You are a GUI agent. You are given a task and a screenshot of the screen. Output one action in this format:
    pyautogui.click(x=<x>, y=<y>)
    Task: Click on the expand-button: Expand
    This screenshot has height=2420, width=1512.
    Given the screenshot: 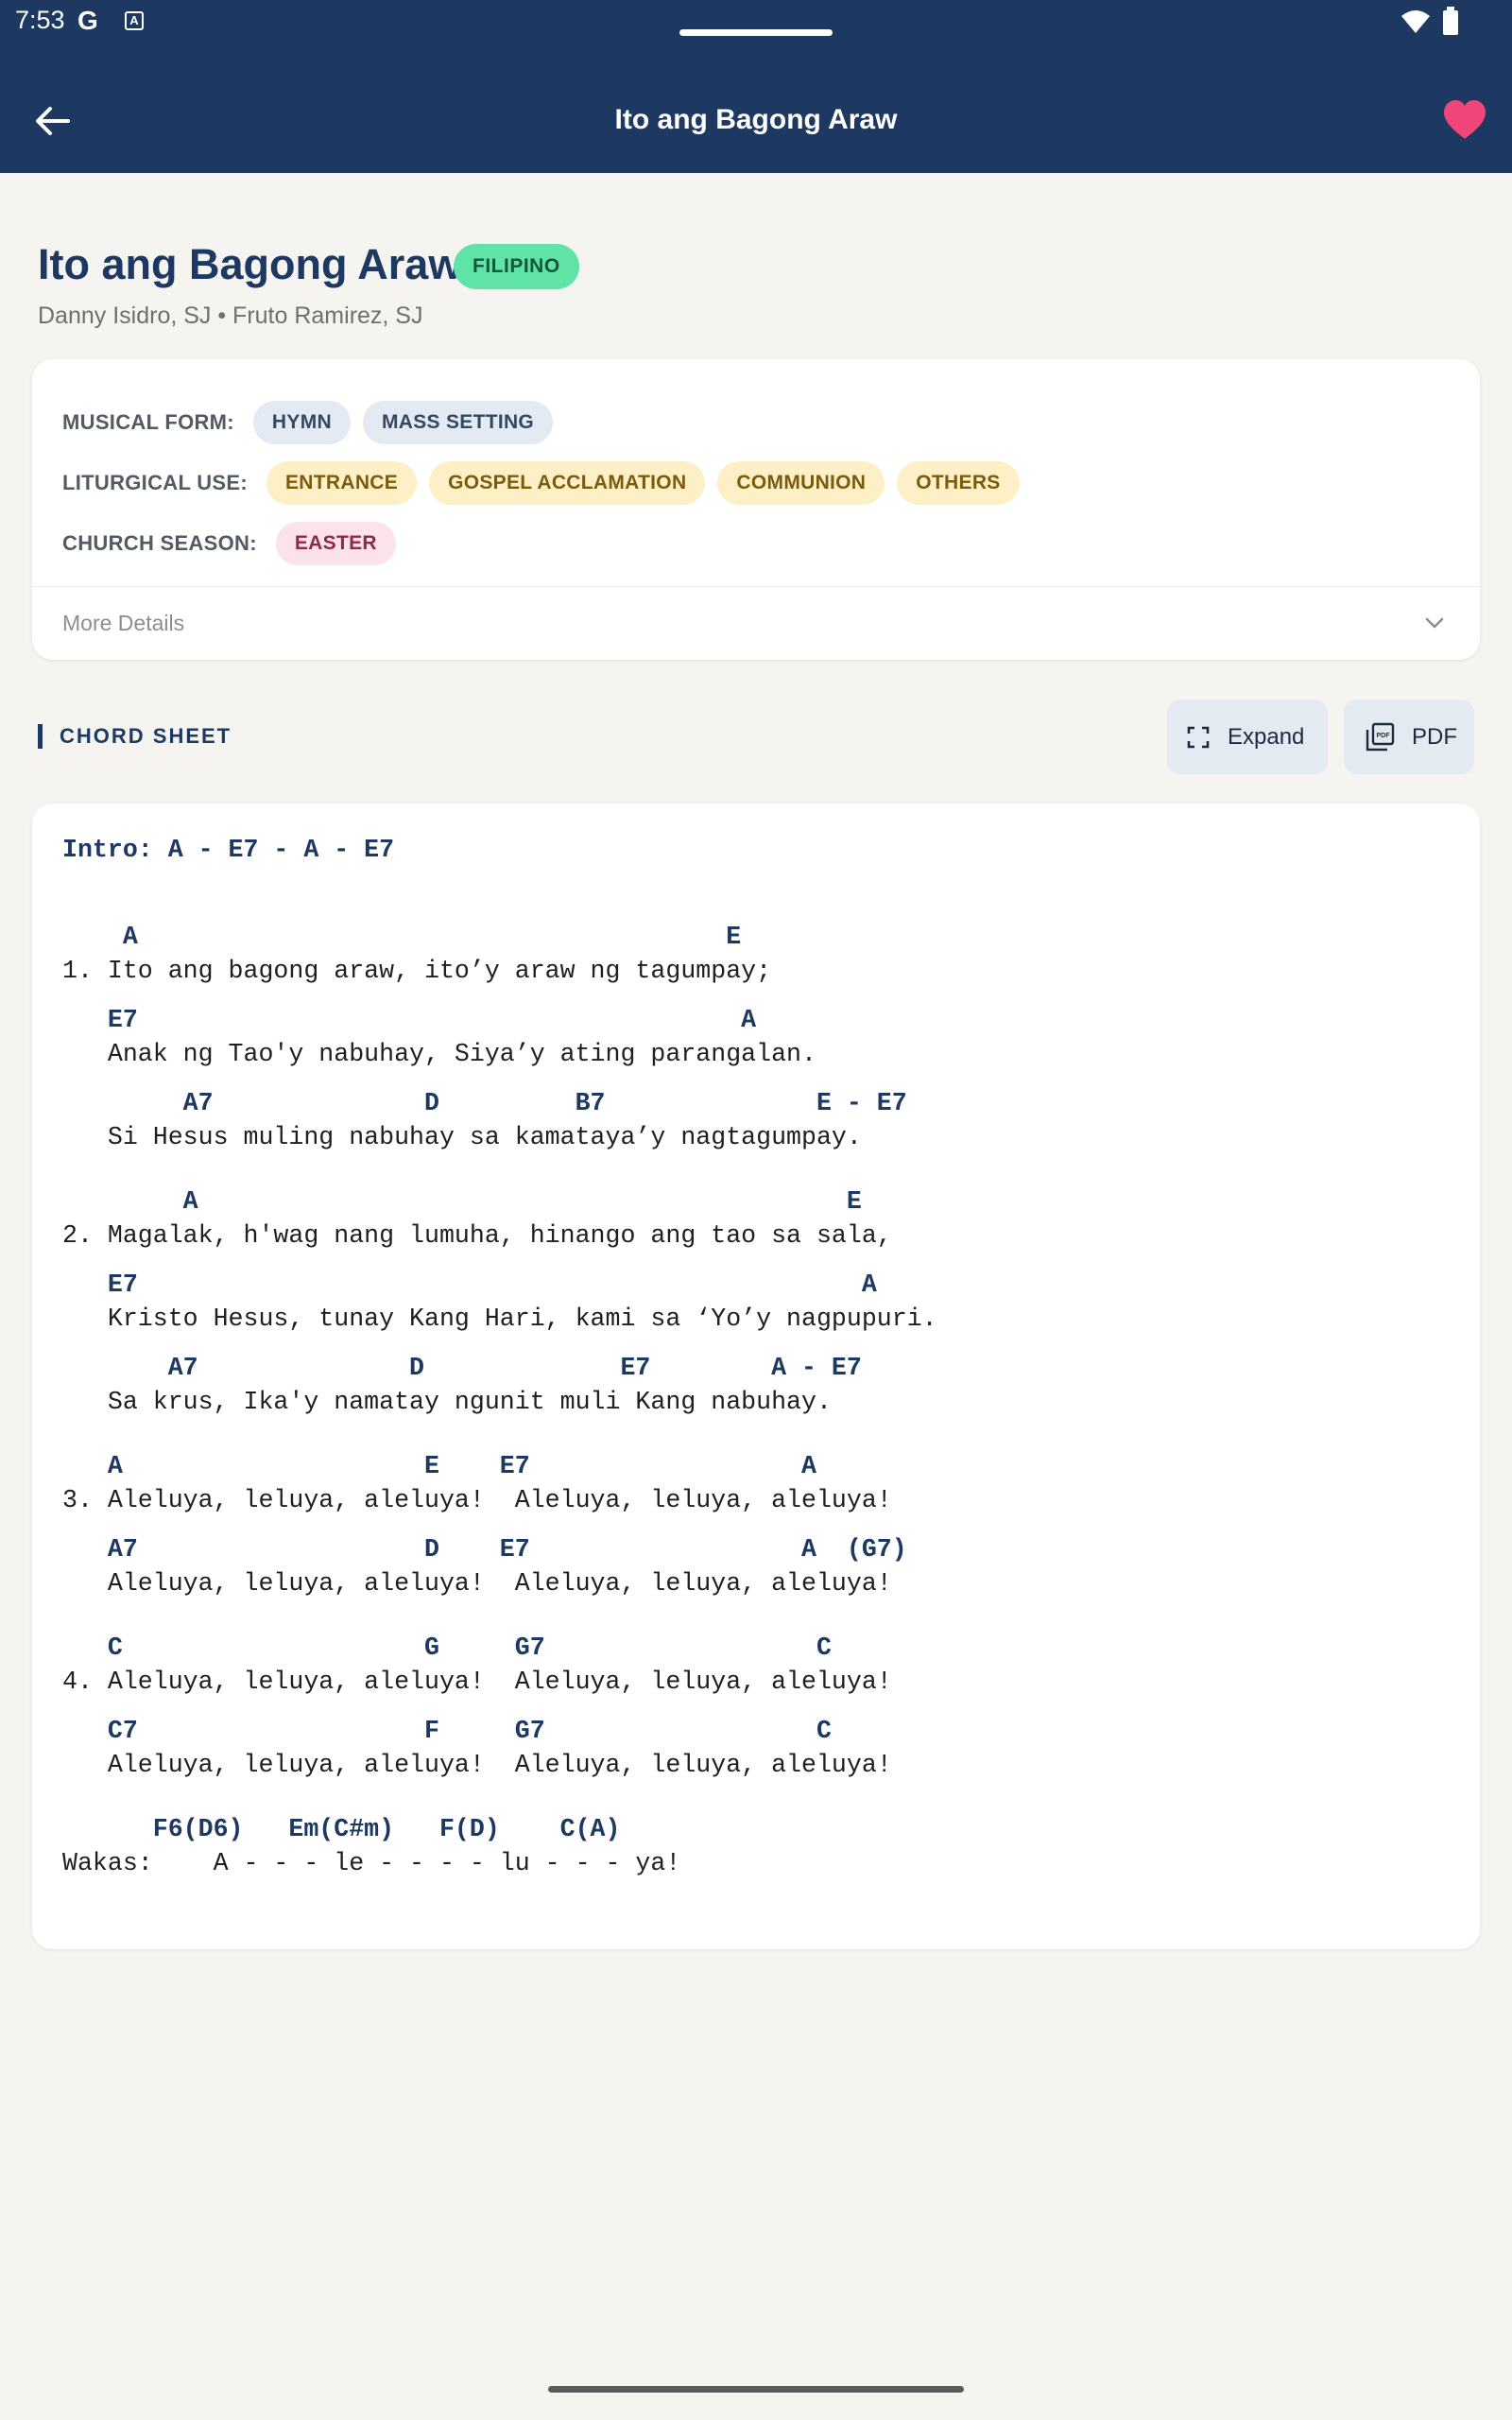 What is the action you would take?
    pyautogui.click(x=1247, y=737)
    